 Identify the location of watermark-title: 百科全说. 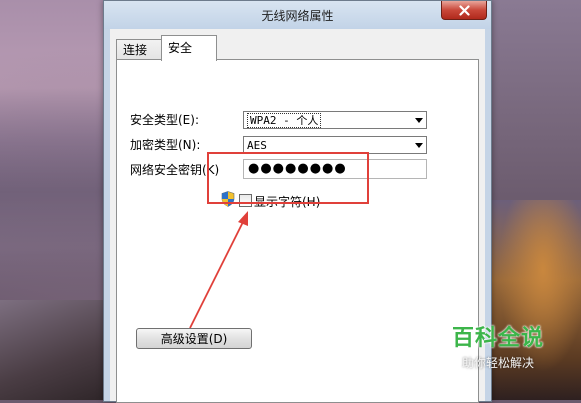
(497, 338).